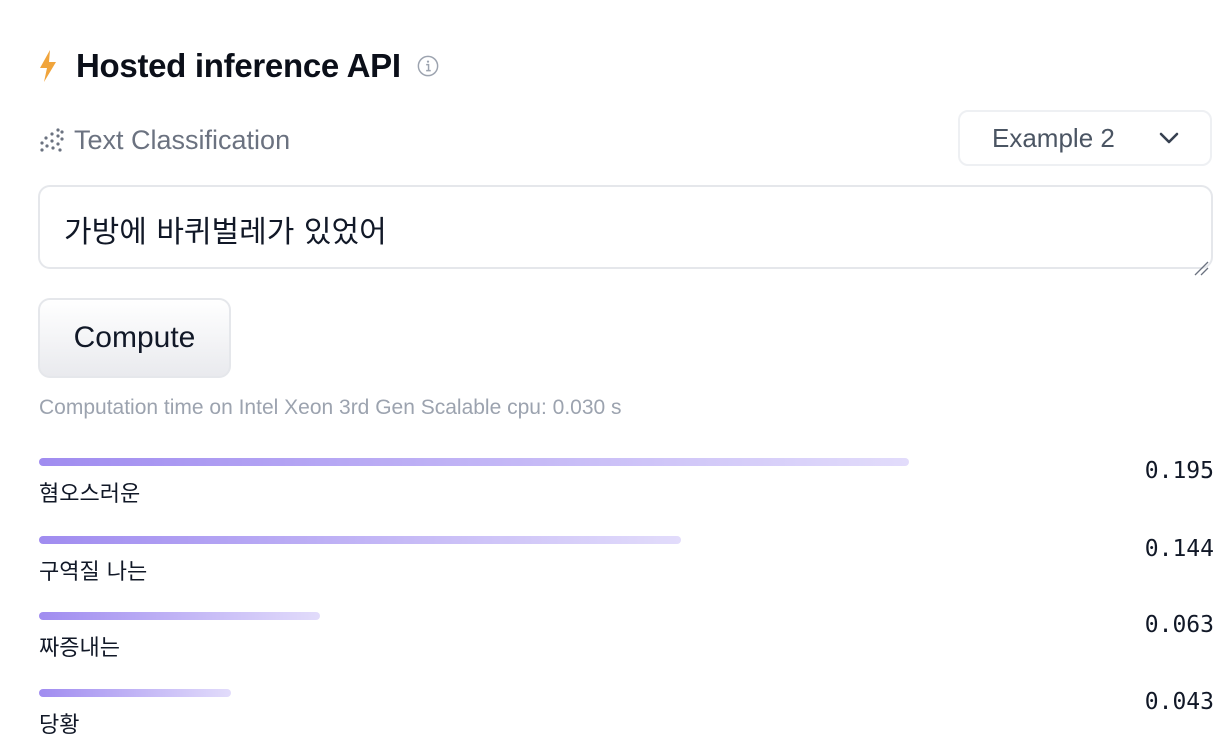 The image size is (1228, 752). I want to click on result-score: 0.195, so click(1179, 471).